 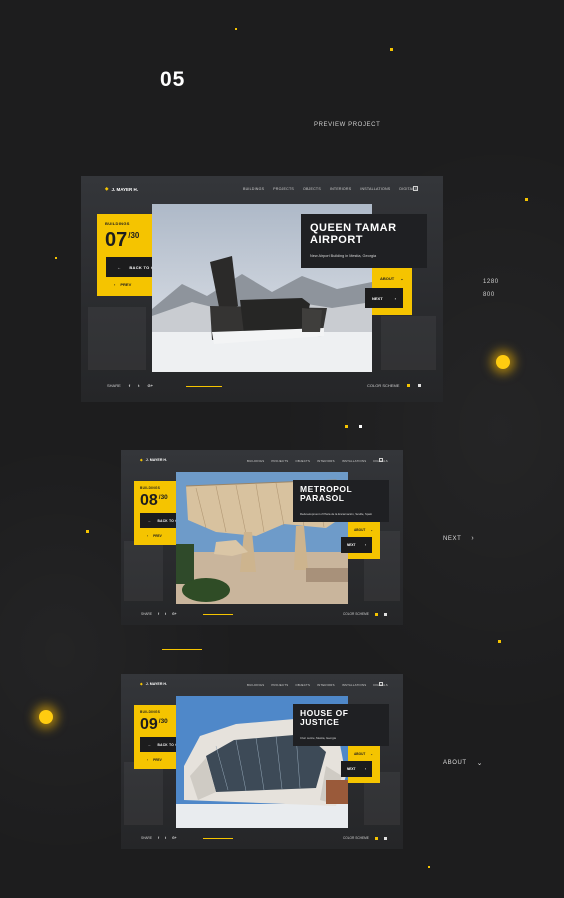 I want to click on project-number: 07/30, so click(x=122, y=240).